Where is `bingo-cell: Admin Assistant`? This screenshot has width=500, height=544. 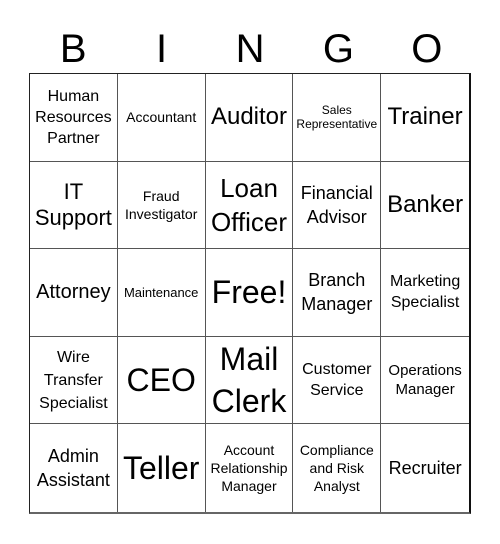
bingo-cell: Admin Assistant is located at coordinates (74, 468).